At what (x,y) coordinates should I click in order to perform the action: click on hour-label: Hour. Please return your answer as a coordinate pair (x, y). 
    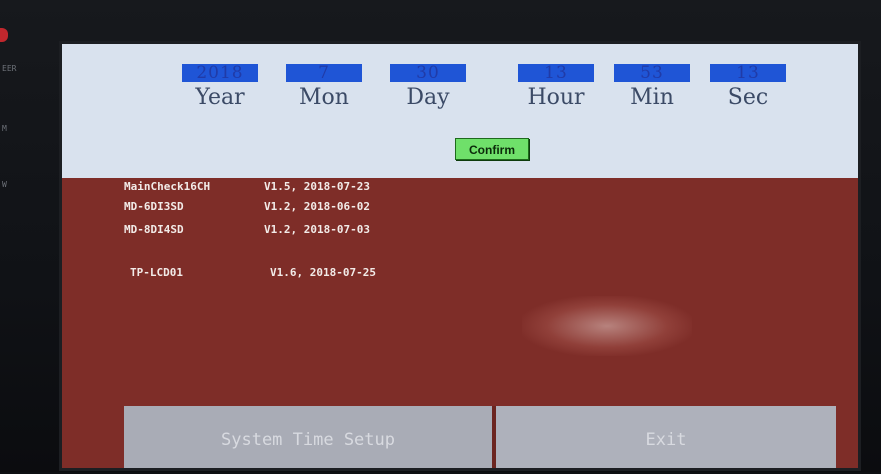
    Looking at the image, I should click on (556, 97).